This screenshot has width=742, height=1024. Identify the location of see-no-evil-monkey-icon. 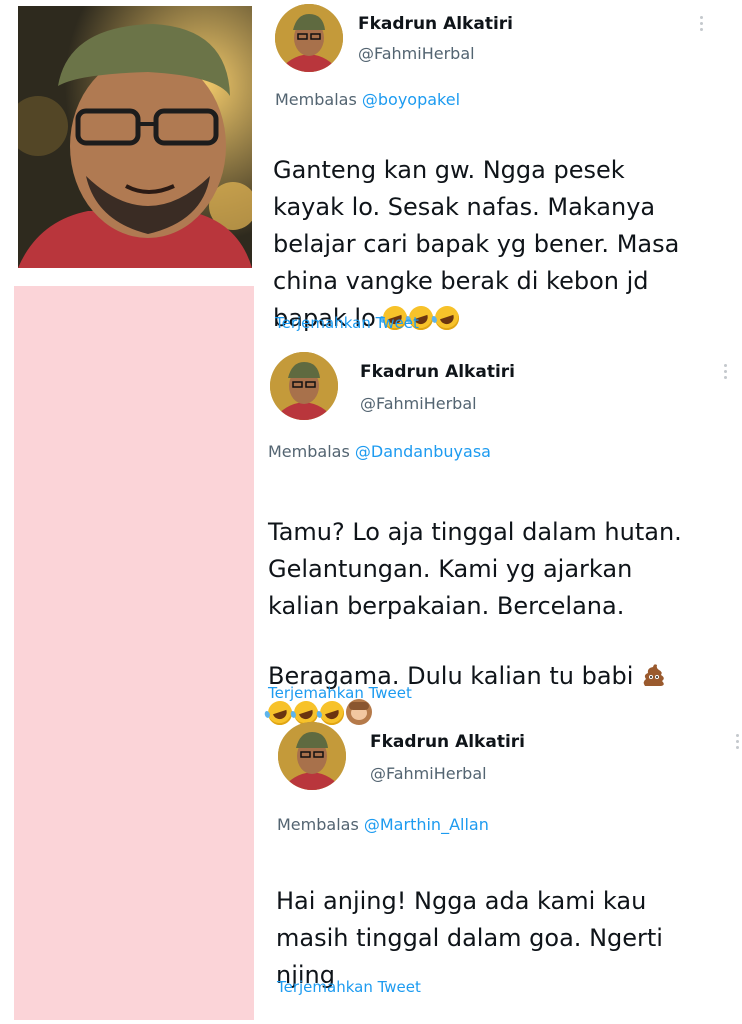
(359, 712).